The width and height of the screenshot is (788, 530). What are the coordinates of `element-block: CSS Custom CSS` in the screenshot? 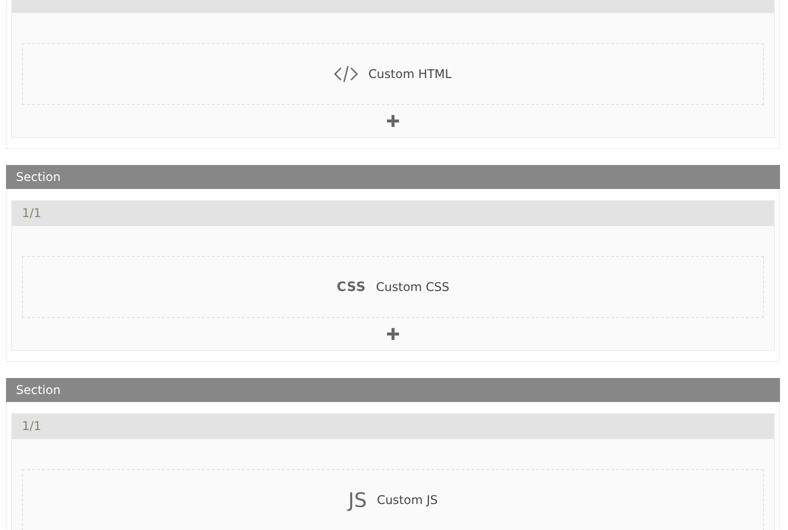 It's located at (393, 287).